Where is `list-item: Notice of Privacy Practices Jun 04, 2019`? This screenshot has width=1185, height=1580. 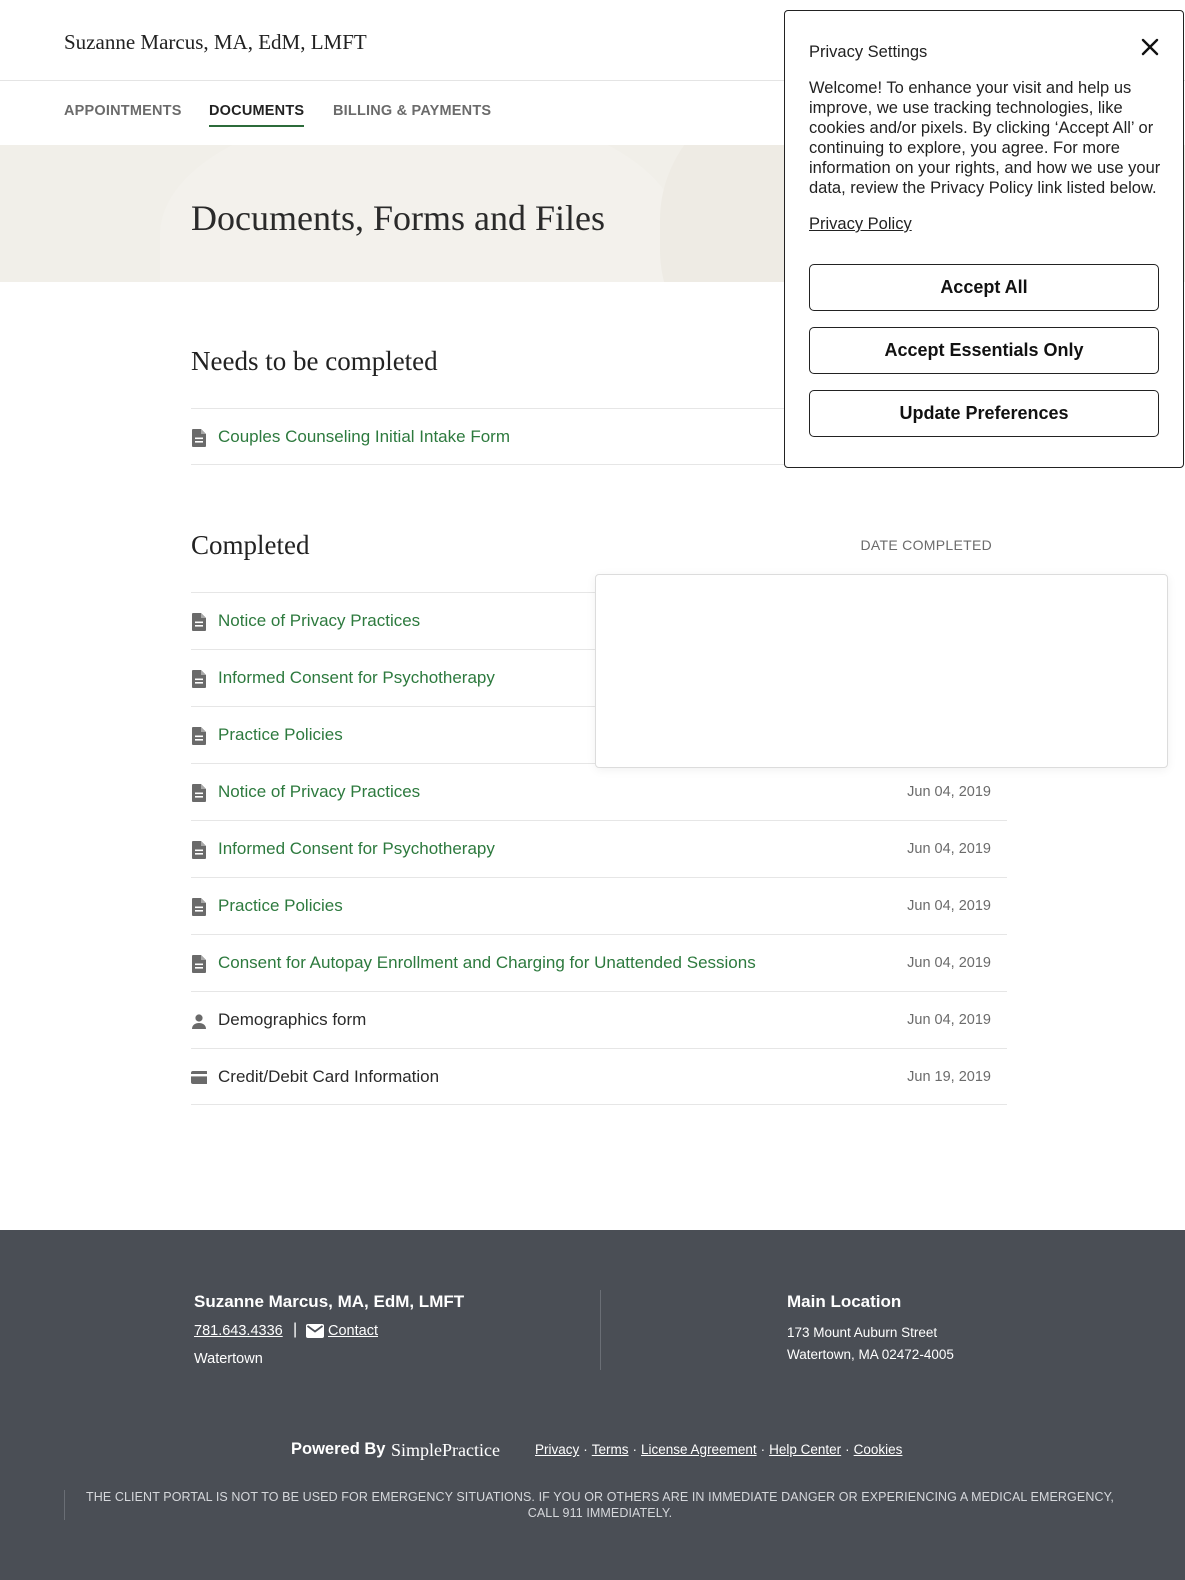
list-item: Notice of Privacy Practices Jun 04, 2019 is located at coordinates (599, 791).